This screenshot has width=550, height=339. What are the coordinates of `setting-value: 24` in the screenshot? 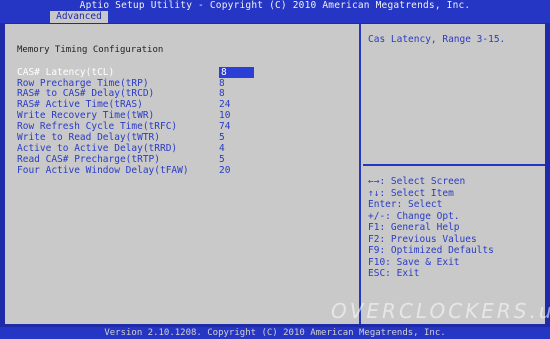 It's located at (224, 104).